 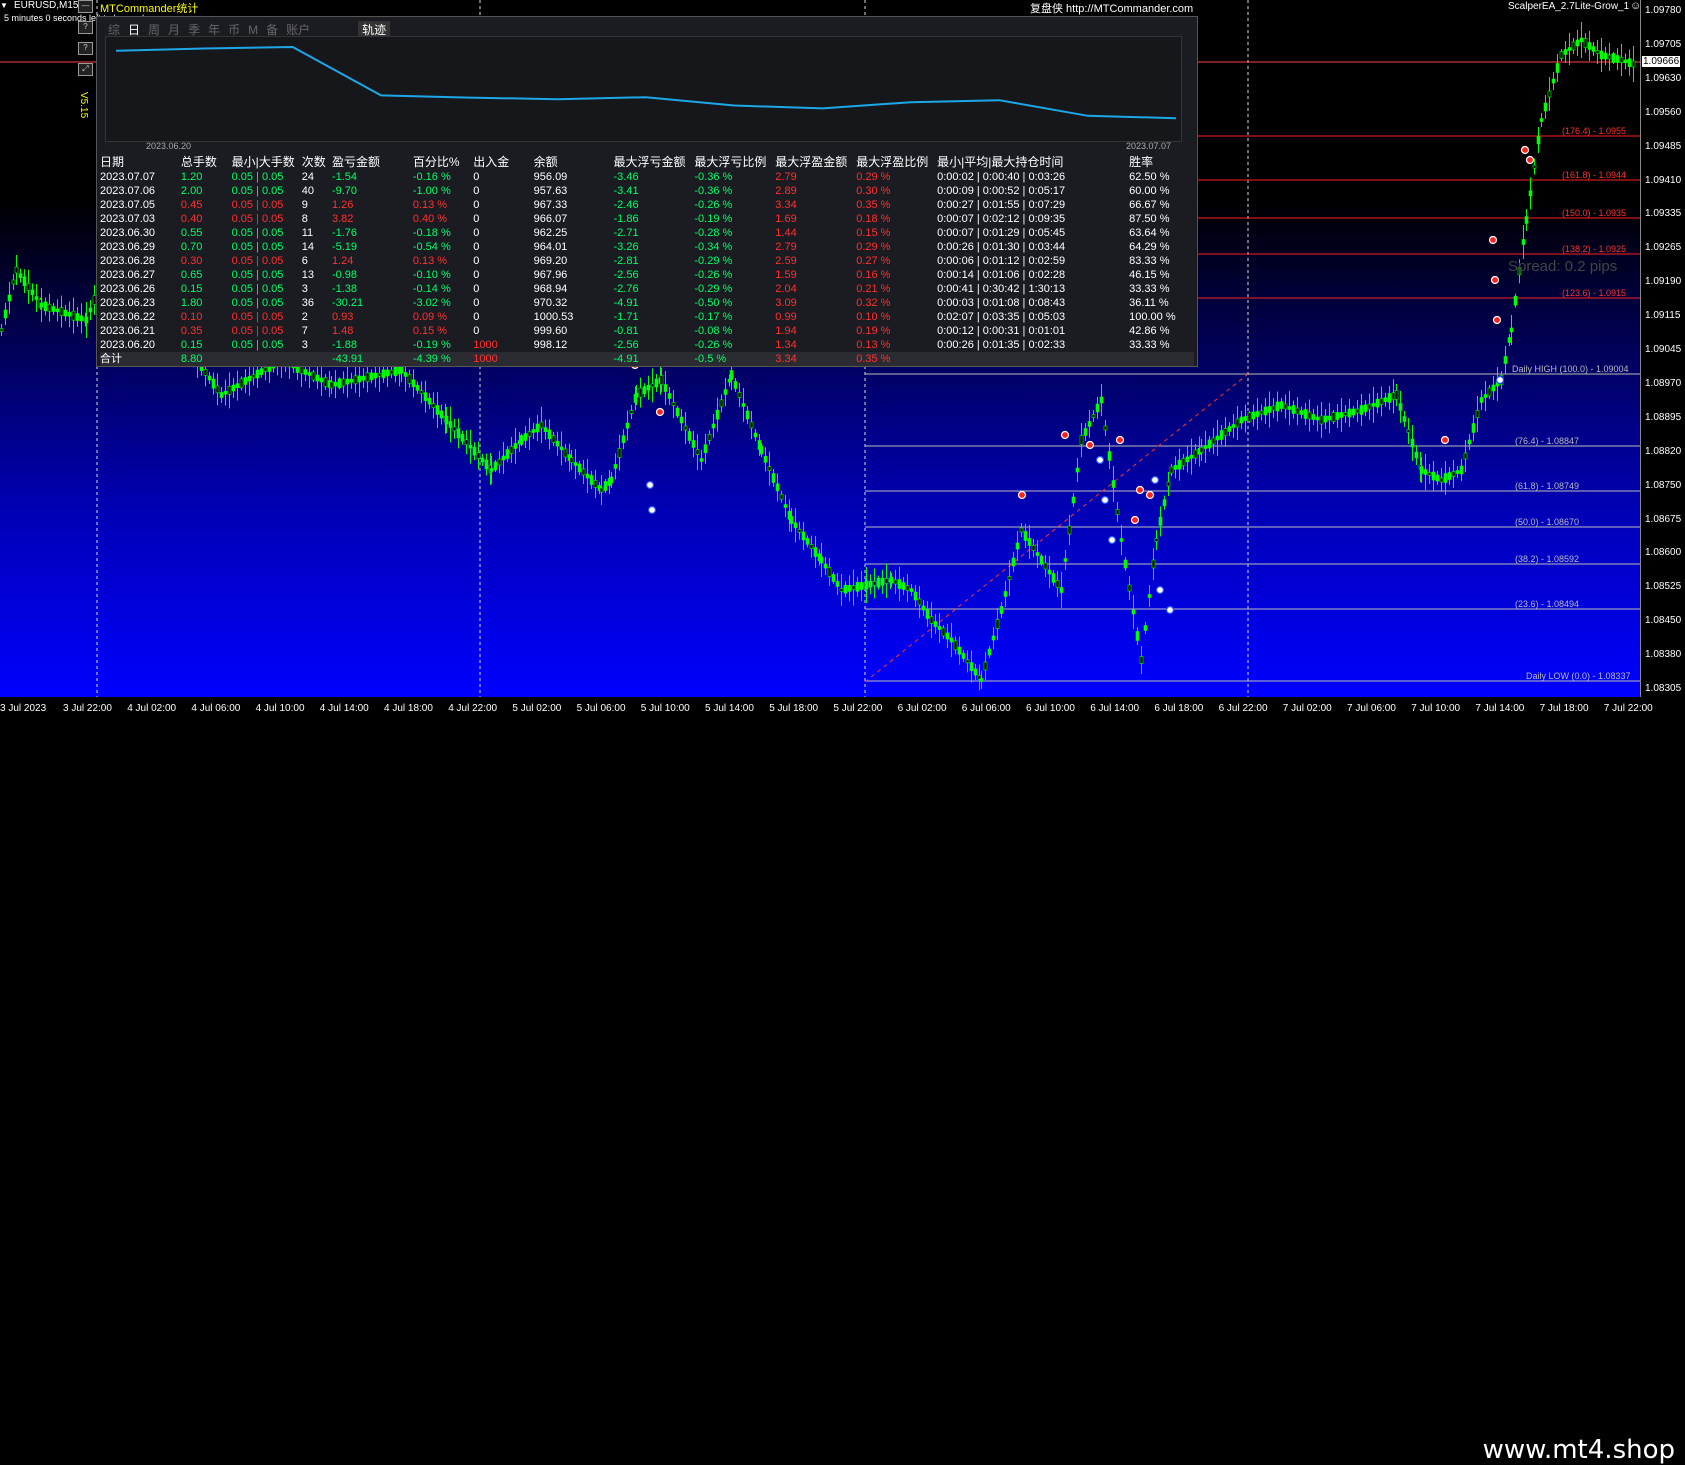 What do you see at coordinates (485, 345) in the screenshot?
I see `table-cell: 1000` at bounding box center [485, 345].